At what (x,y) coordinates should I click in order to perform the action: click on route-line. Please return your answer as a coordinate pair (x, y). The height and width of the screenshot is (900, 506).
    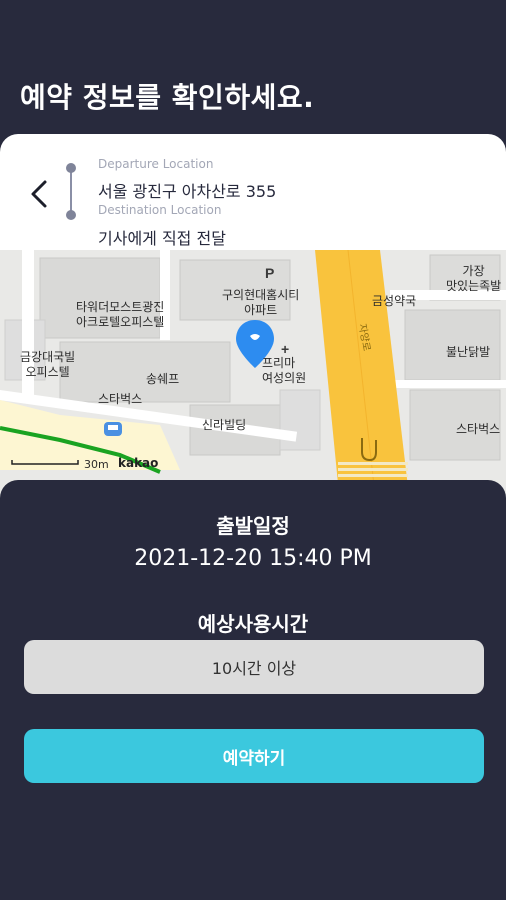
    Looking at the image, I should click on (71, 191).